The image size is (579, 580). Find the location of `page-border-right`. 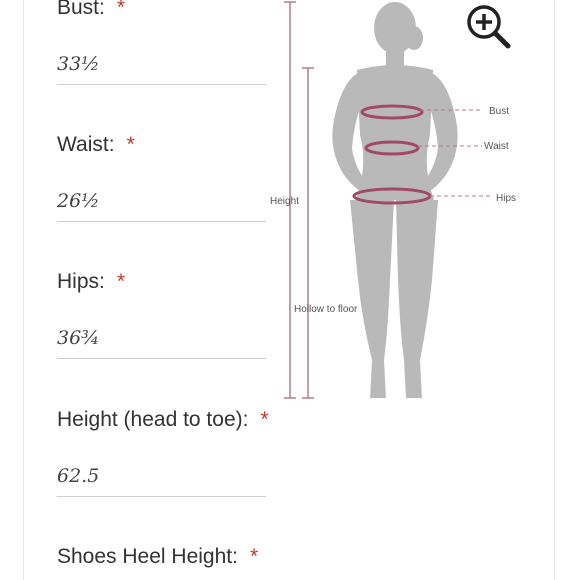

page-border-right is located at coordinates (554, 290).